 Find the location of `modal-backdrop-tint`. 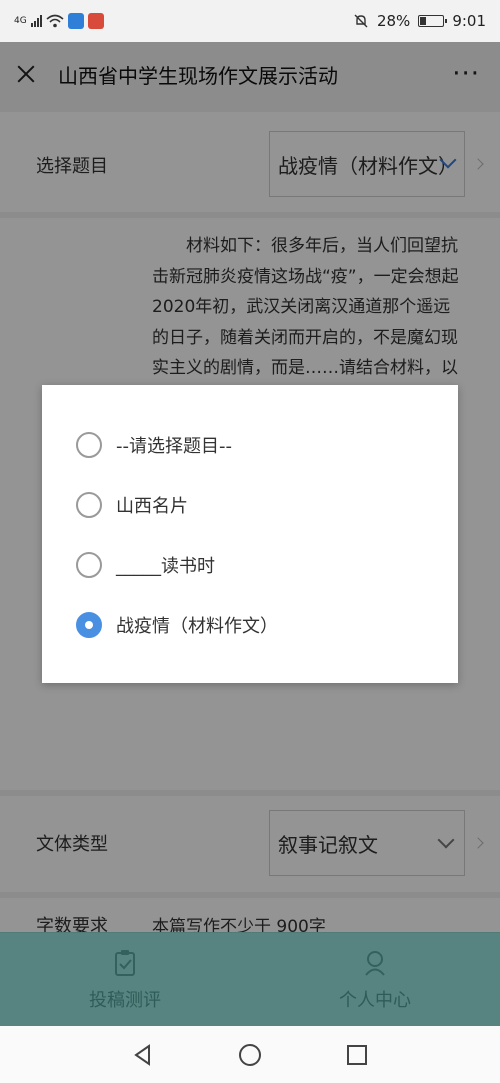

modal-backdrop-tint is located at coordinates (250, 979).